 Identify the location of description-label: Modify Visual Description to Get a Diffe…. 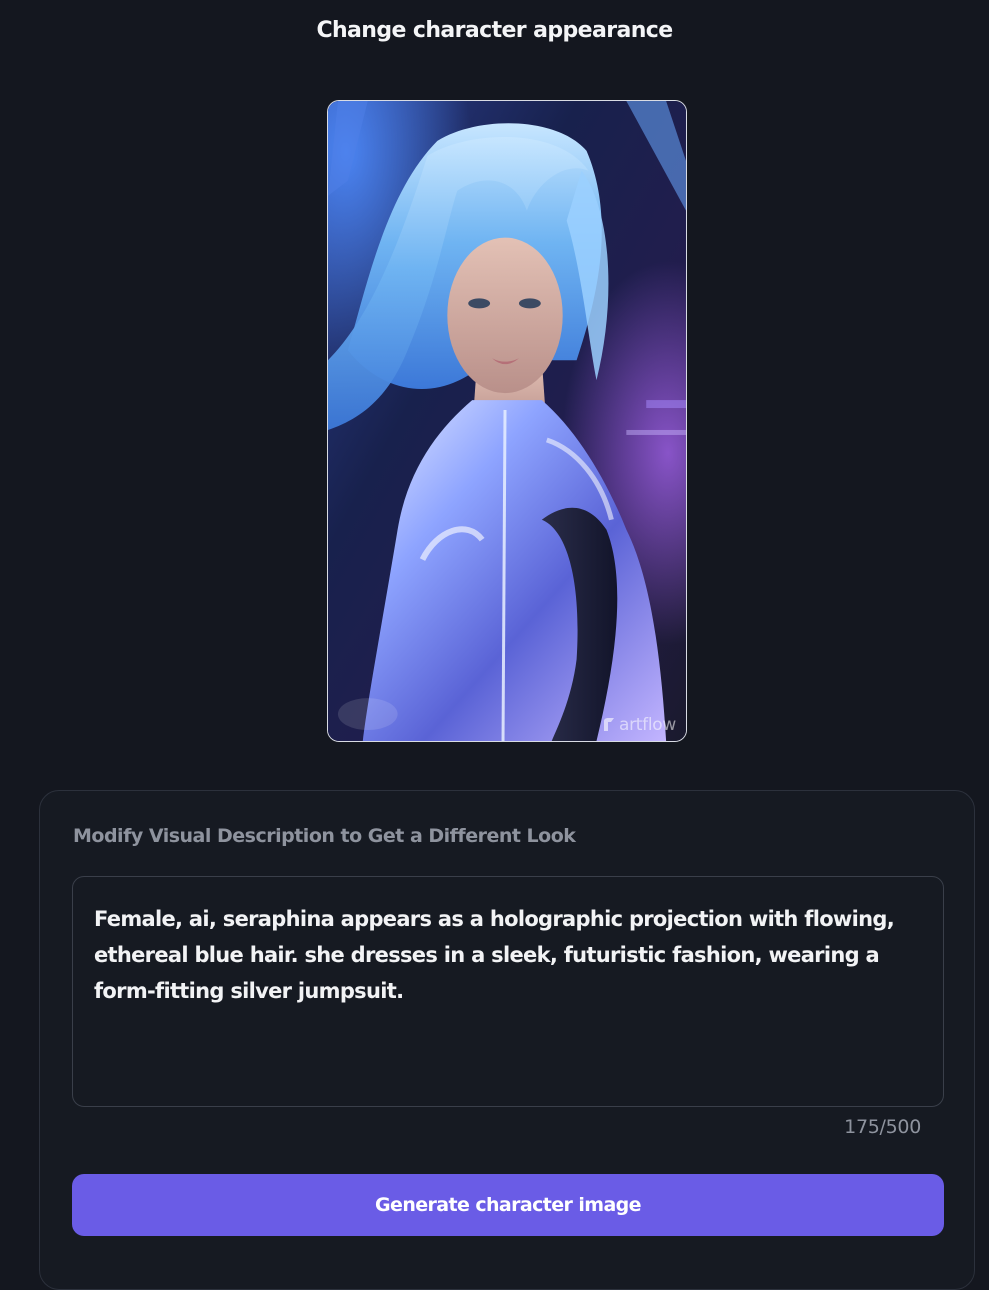
(324, 836).